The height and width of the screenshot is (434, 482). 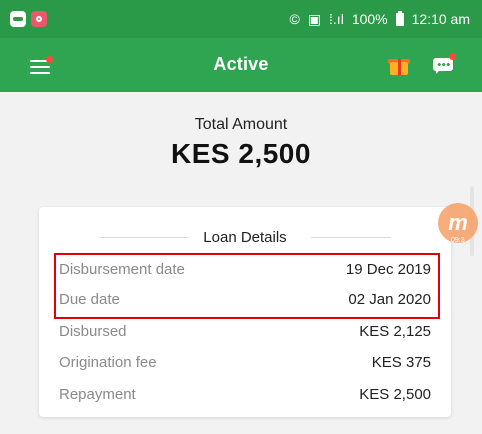 What do you see at coordinates (444, 63) in the screenshot?
I see `chat-icon` at bounding box center [444, 63].